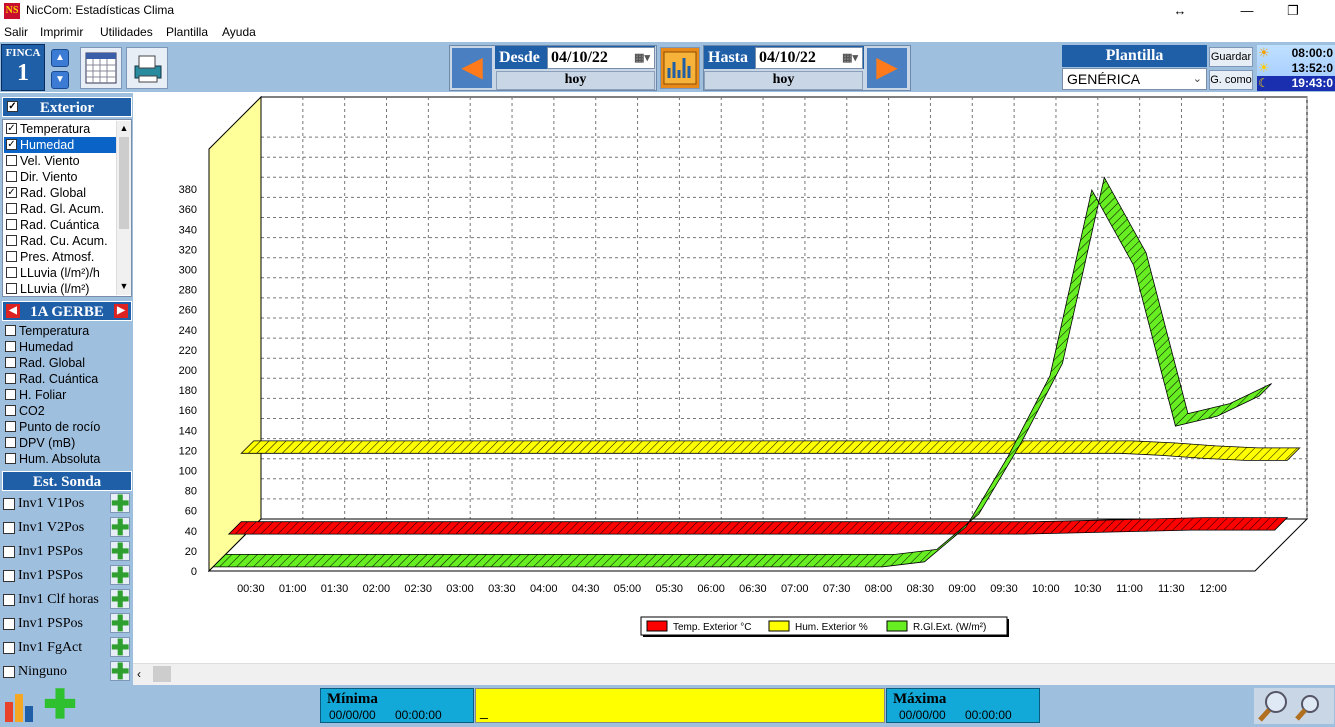  Describe the element at coordinates (12, 106) in the screenshot. I see `exterior-checkbox: ✓` at that location.